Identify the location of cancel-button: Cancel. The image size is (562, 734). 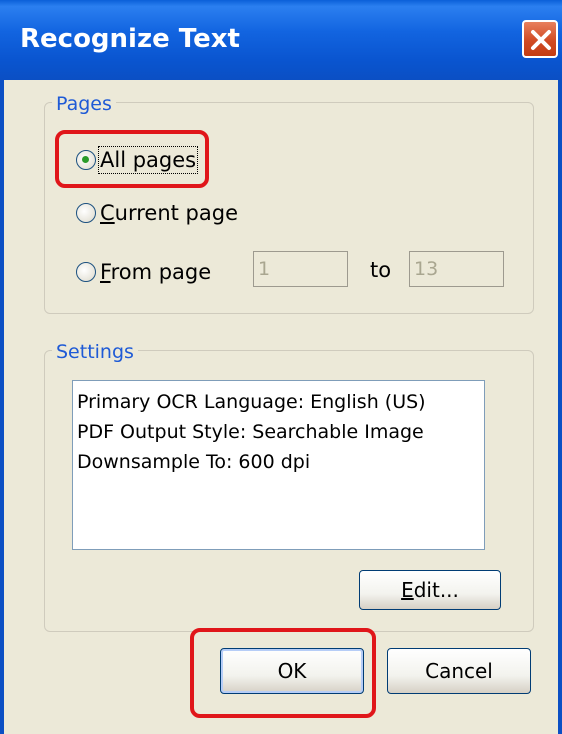
(459, 671).